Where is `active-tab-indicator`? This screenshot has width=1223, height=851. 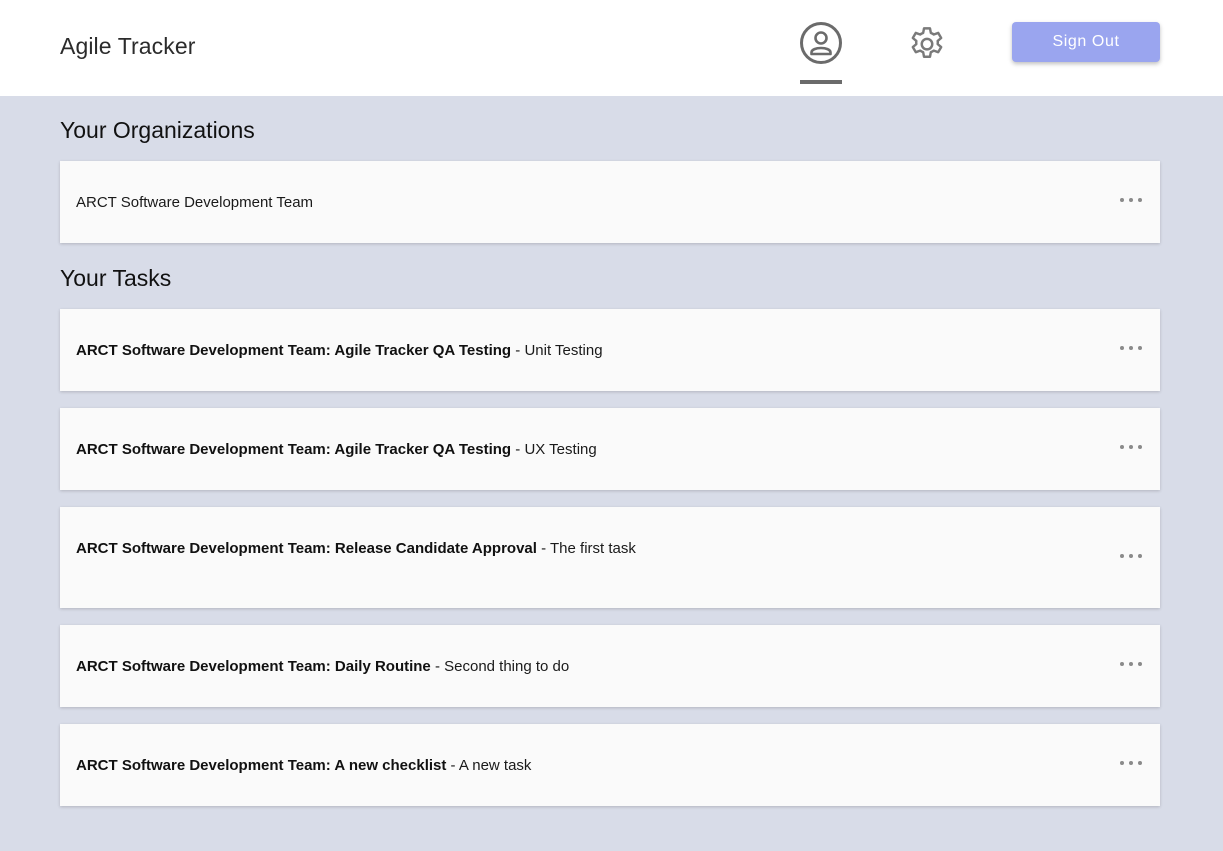
active-tab-indicator is located at coordinates (821, 82).